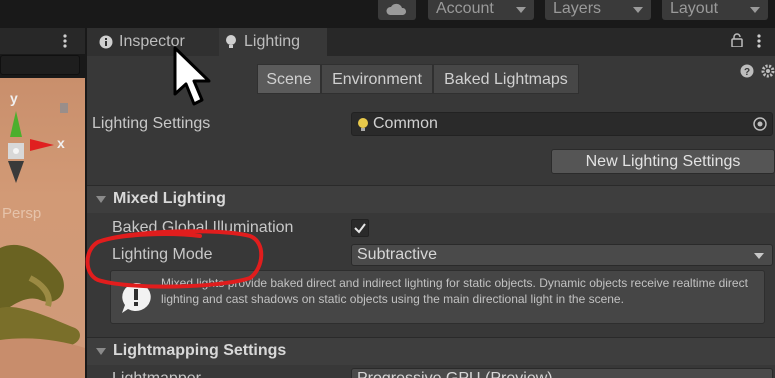 The image size is (775, 378). Describe the element at coordinates (174, 259) in the screenshot. I see `annotation-circle` at that location.